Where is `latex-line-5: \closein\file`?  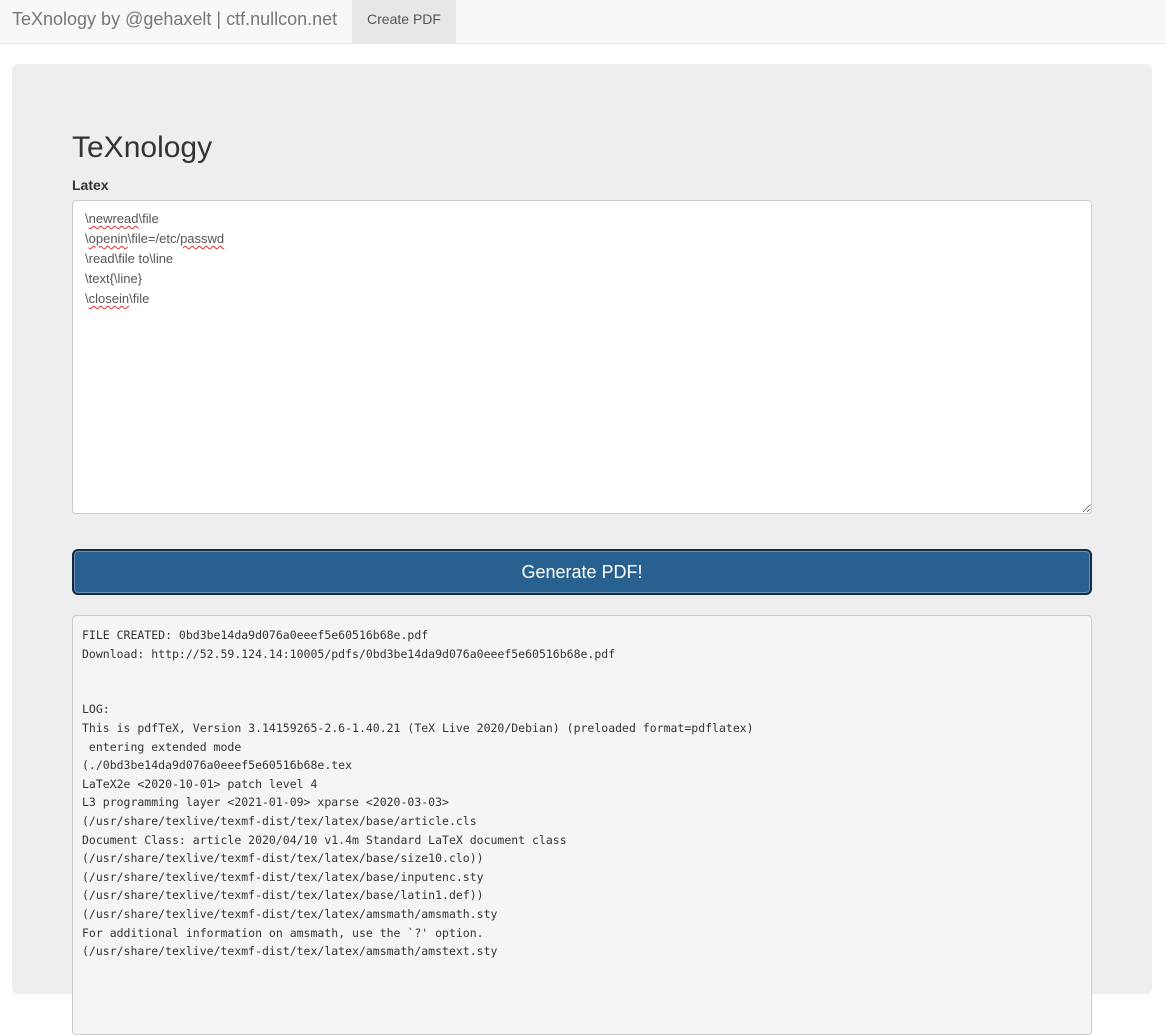
latex-line-5: \closein\file is located at coordinates (117, 298).